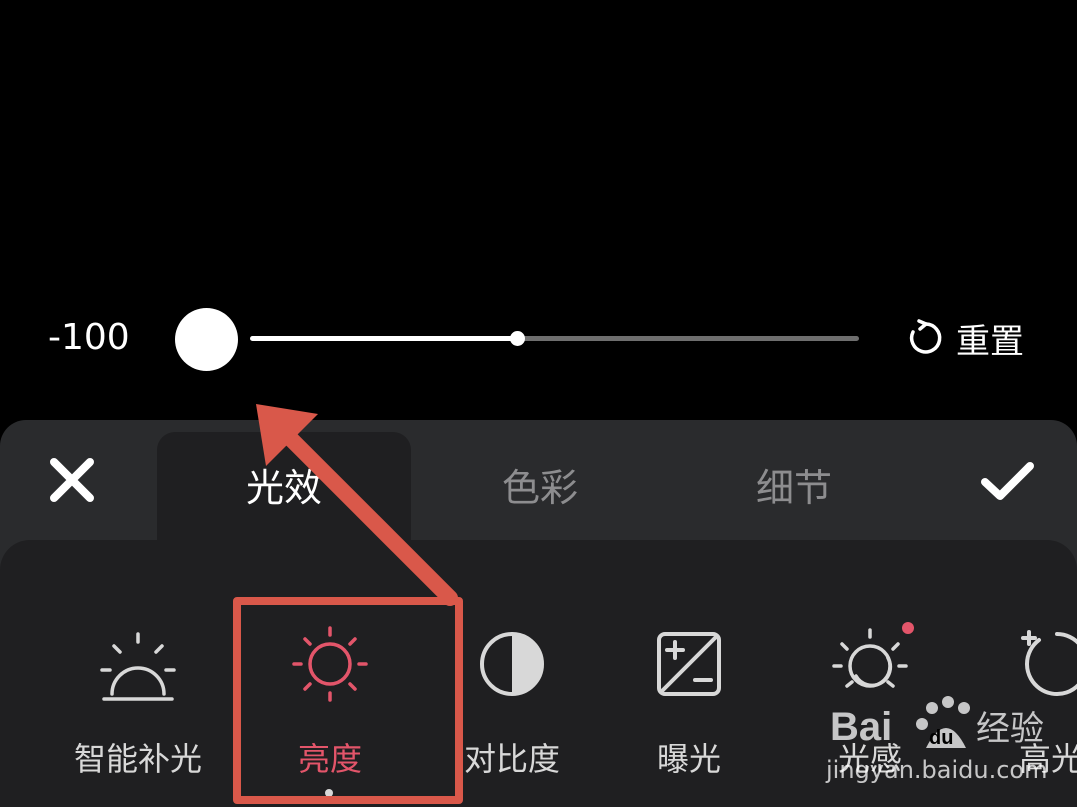  What do you see at coordinates (284, 488) in the screenshot?
I see `tab-light-effect: 光效` at bounding box center [284, 488].